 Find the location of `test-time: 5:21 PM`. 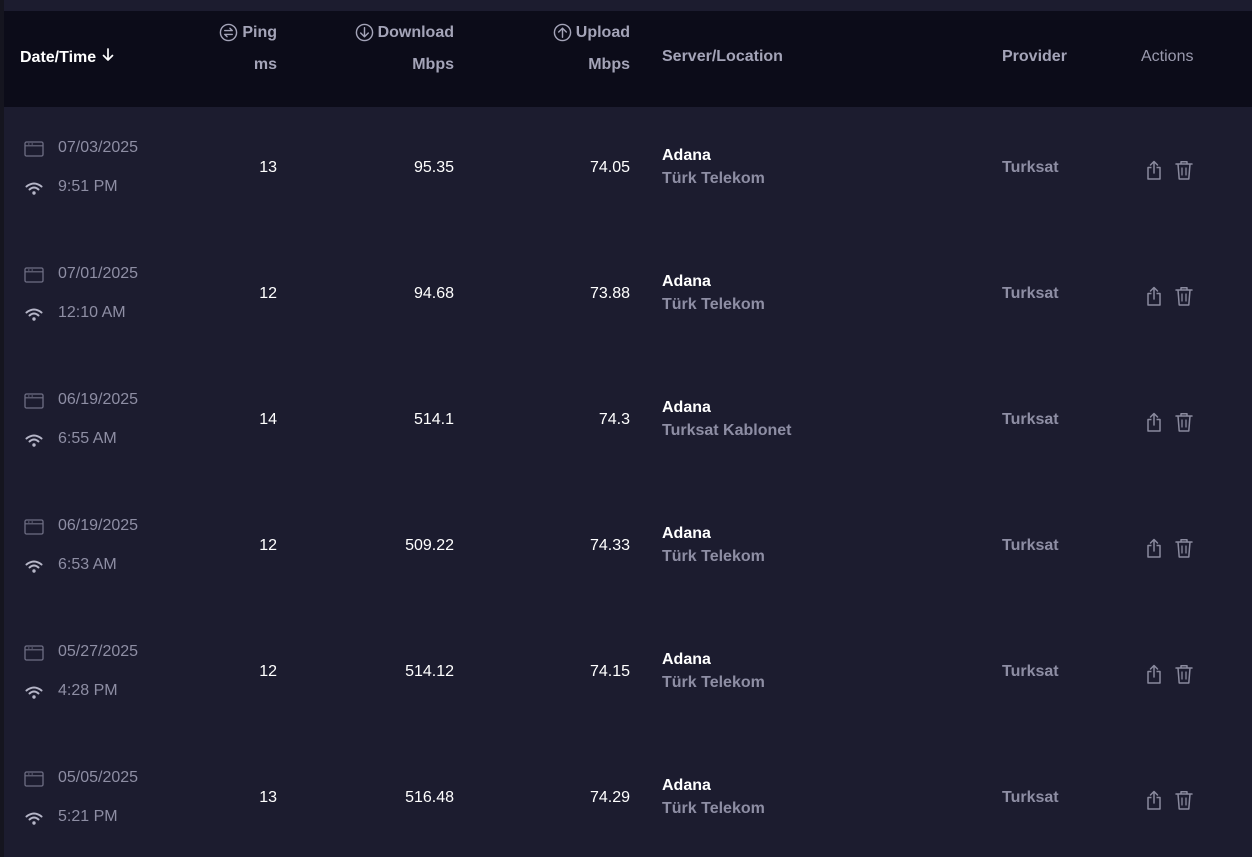

test-time: 5:21 PM is located at coordinates (88, 816).